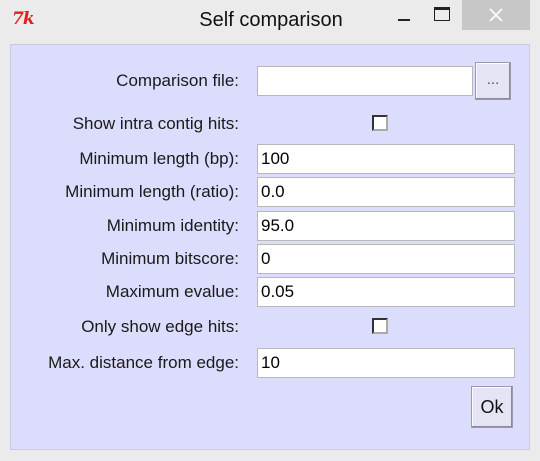 This screenshot has width=540, height=461. What do you see at coordinates (160, 326) in the screenshot?
I see `only-edge-hits-label: Only show edge hits:` at bounding box center [160, 326].